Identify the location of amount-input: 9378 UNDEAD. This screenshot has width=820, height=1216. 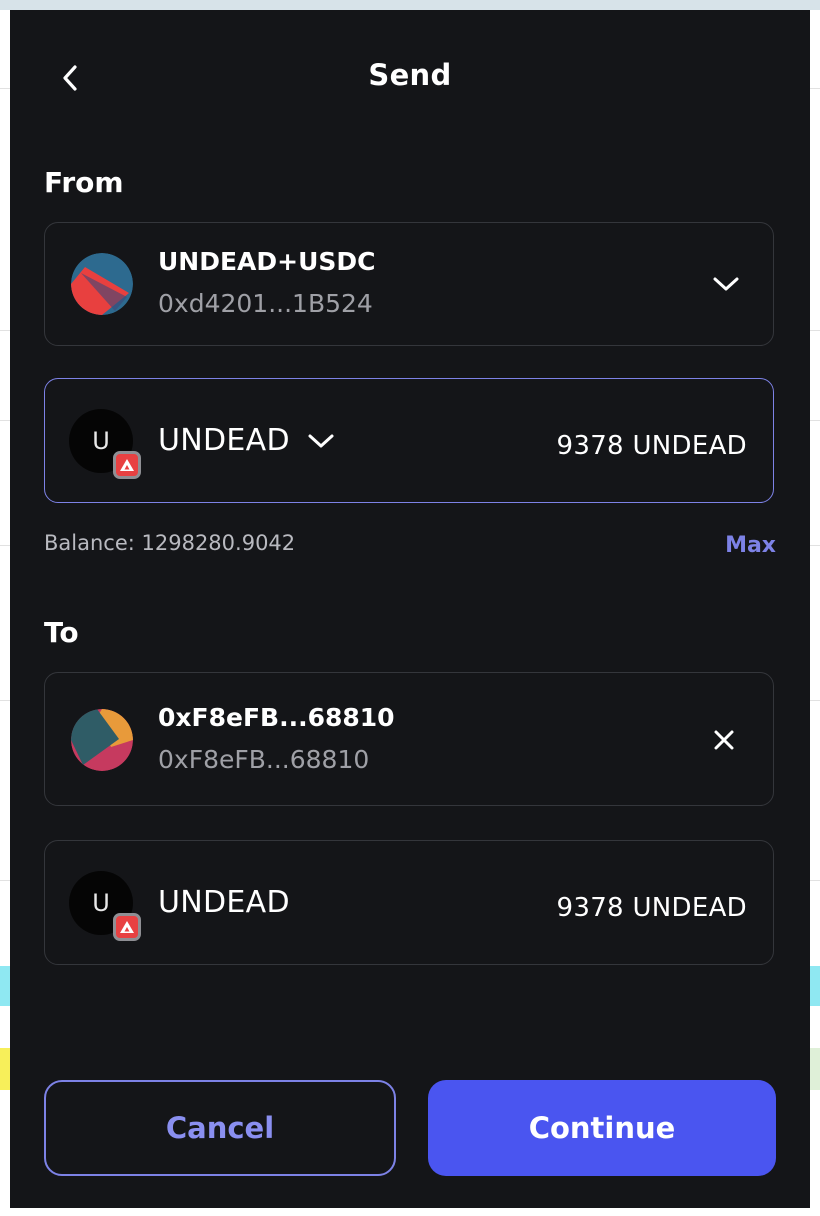
(652, 446).